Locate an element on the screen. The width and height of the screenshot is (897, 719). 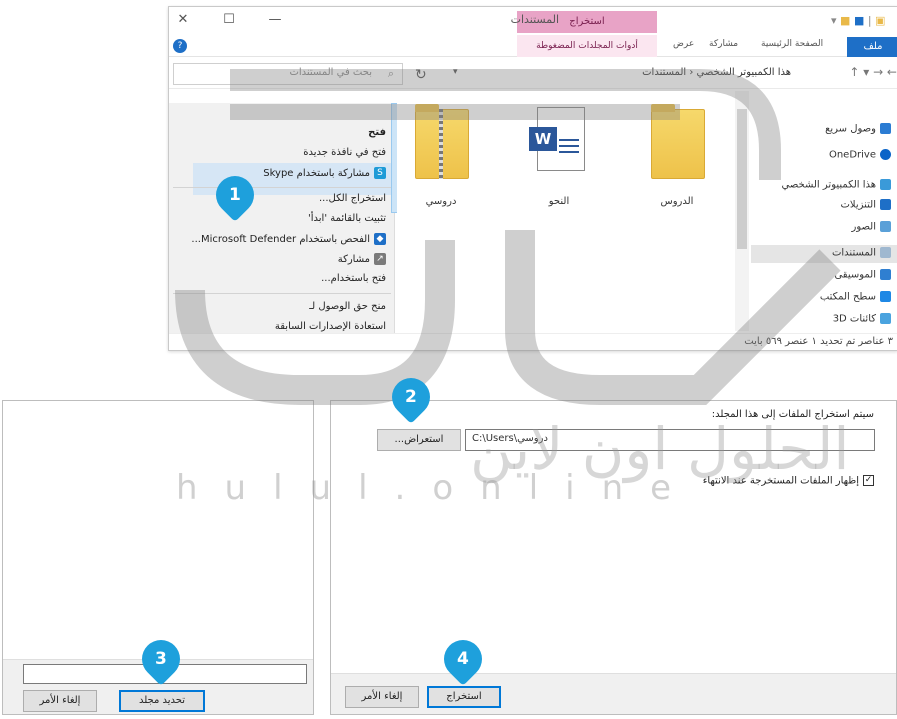
show-extracted-files-option: ✓ إظهار الملفات المستخرجة عند الانتهاء is located at coordinates (788, 481).